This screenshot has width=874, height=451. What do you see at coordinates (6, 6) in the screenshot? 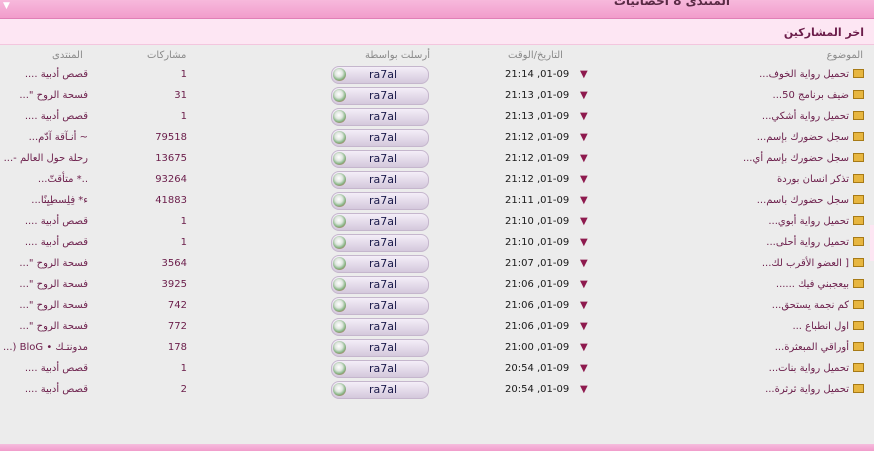
I see `collapse-icon: ▼` at bounding box center [6, 6].